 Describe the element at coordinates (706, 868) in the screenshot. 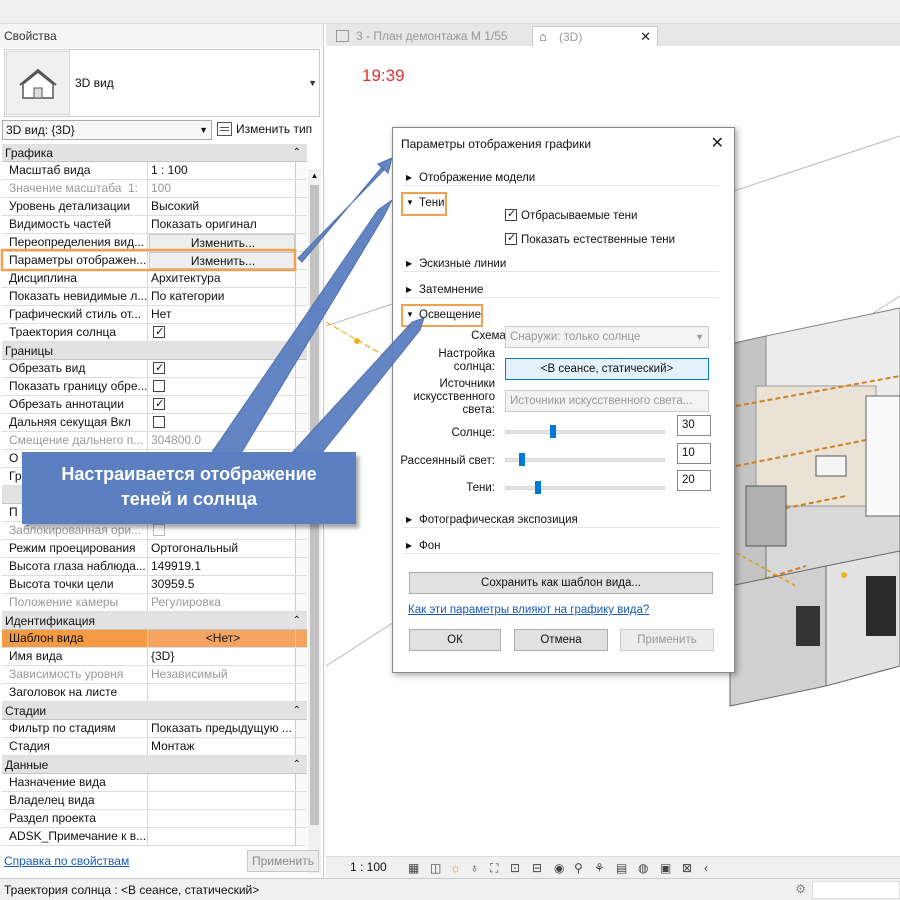

I see `collapse-icon: ‹` at that location.